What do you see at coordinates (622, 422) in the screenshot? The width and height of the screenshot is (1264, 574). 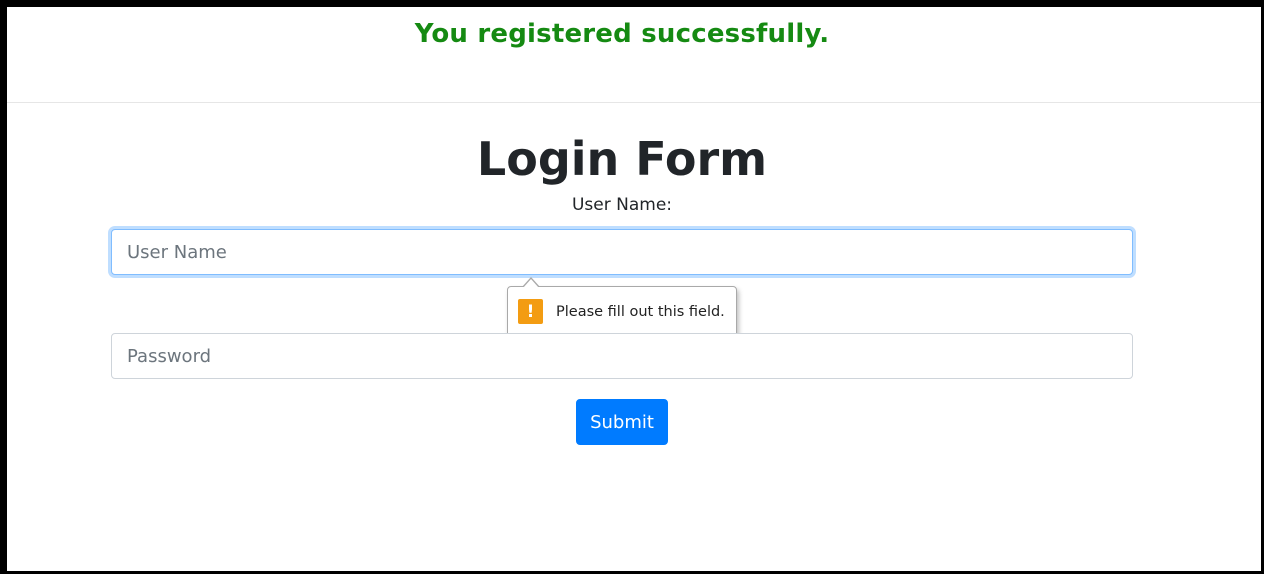 I see `submit-button: Submit` at bounding box center [622, 422].